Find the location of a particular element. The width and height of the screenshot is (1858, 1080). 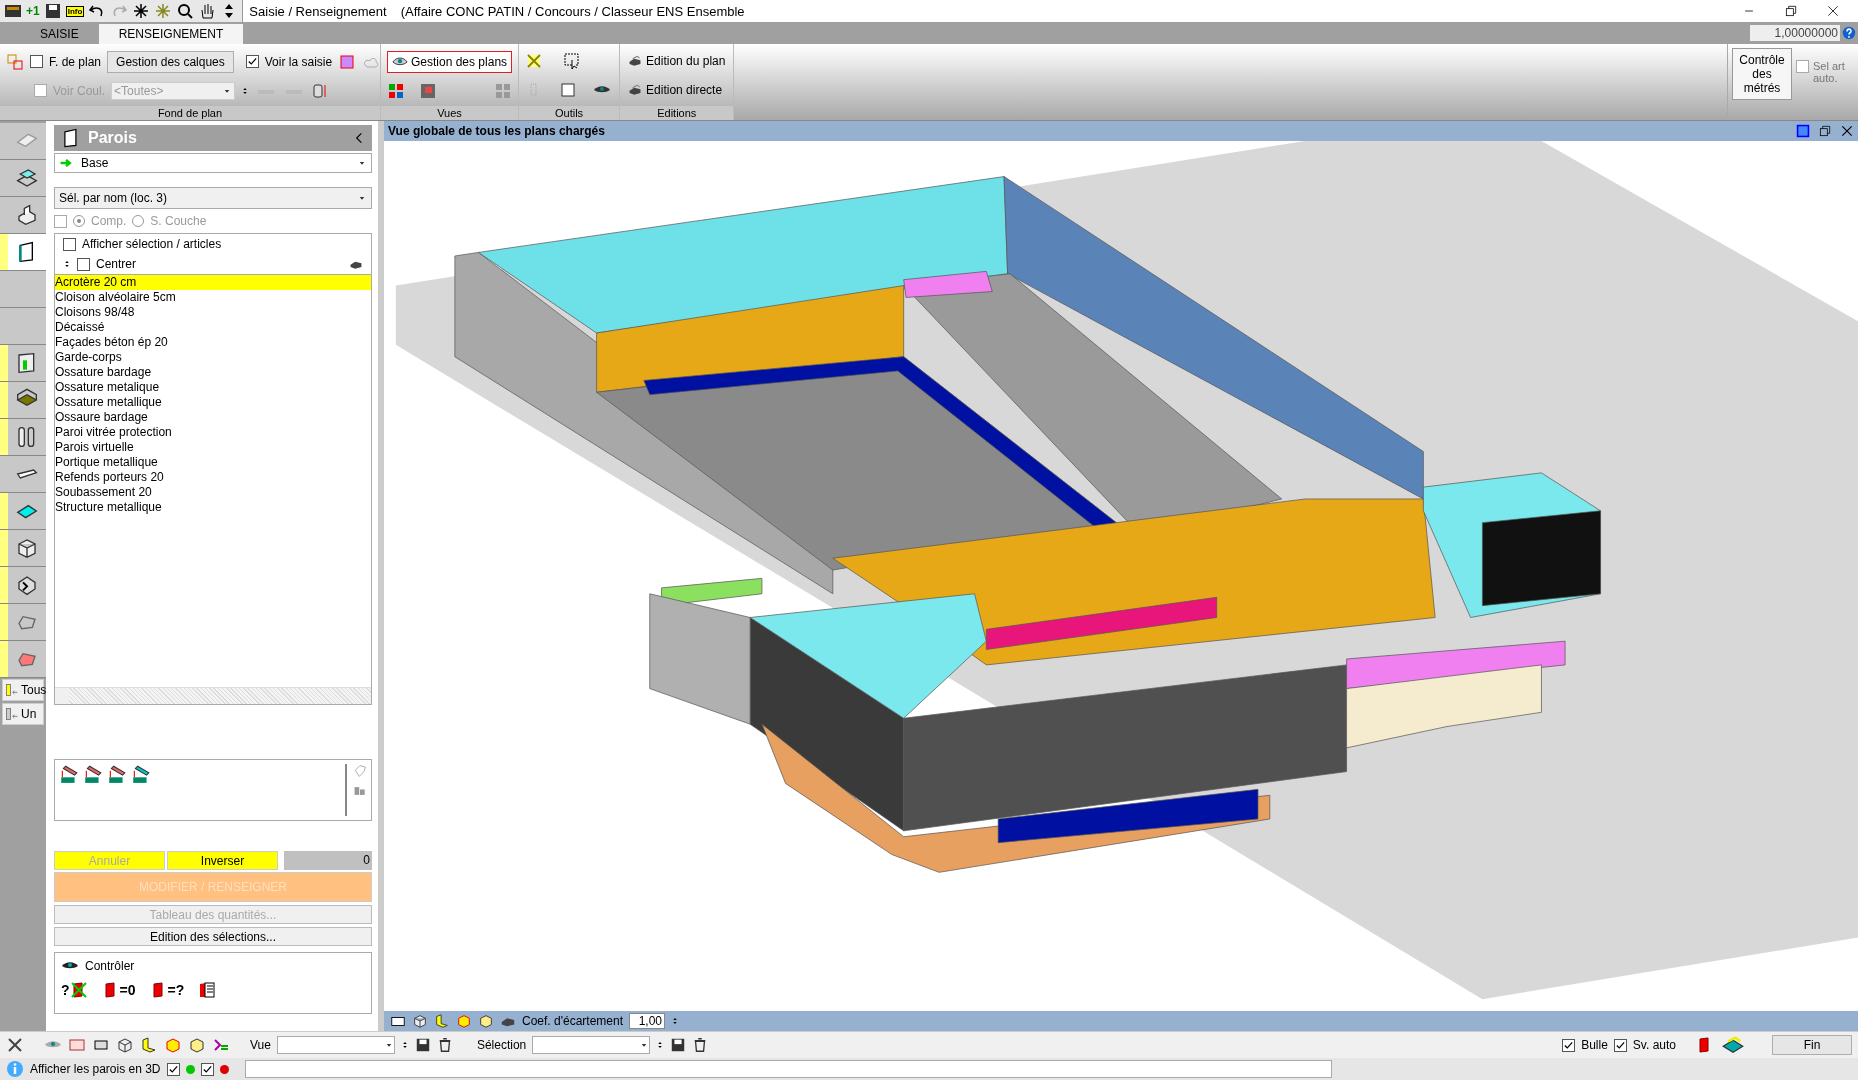

help-icon is located at coordinates (1849, 33).